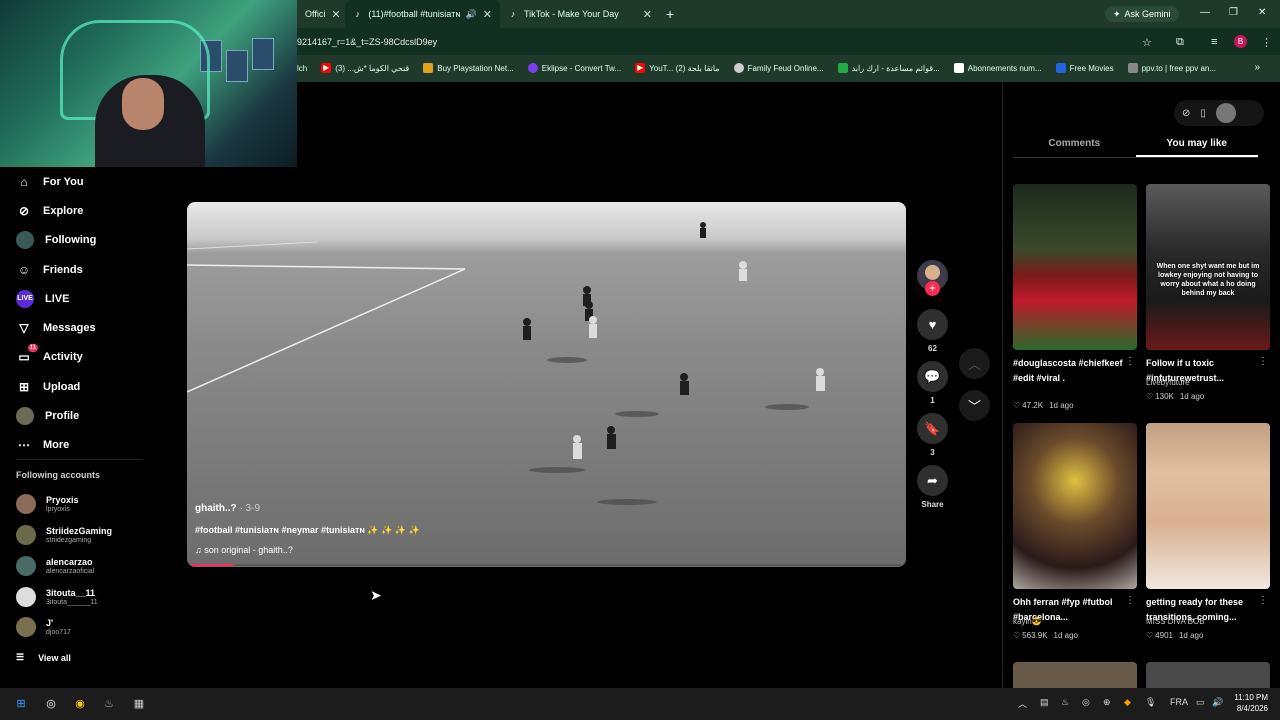  Describe the element at coordinates (932, 487) in the screenshot. I see `share-button: ➦ Share` at that location.